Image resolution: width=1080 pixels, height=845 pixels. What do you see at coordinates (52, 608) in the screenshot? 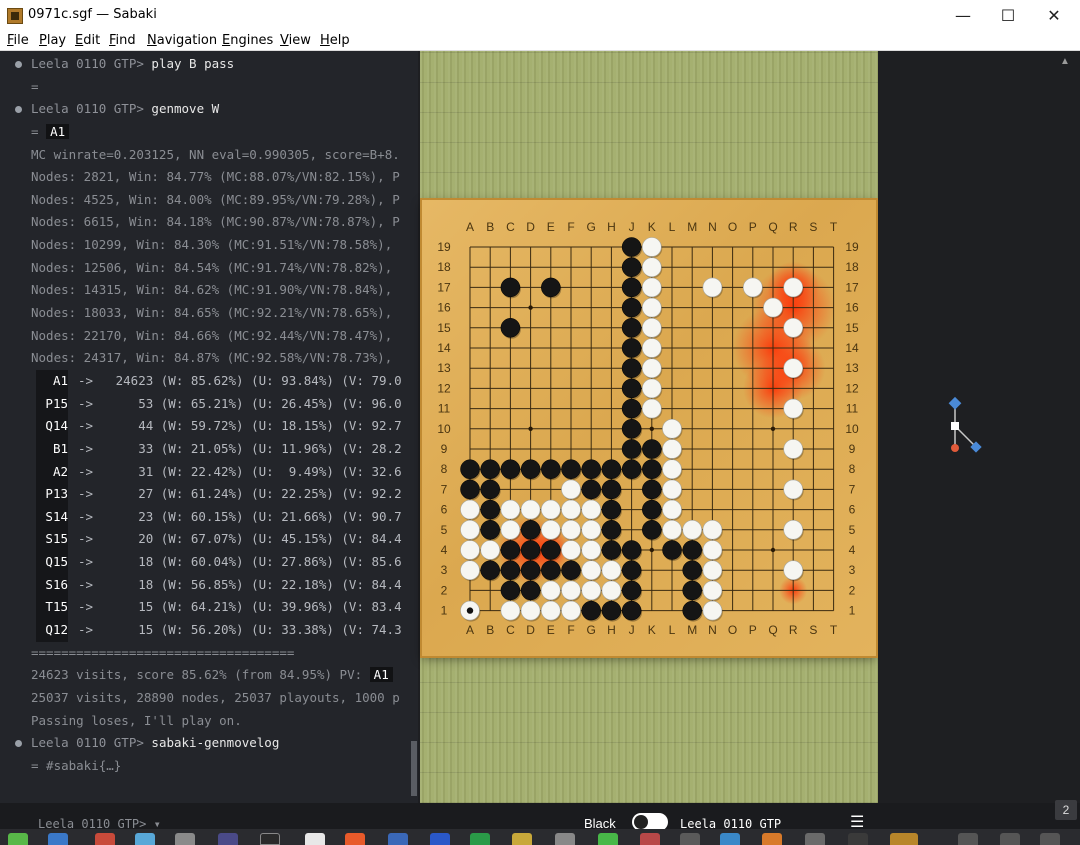
I see `candidate-move: T15` at bounding box center [52, 608].